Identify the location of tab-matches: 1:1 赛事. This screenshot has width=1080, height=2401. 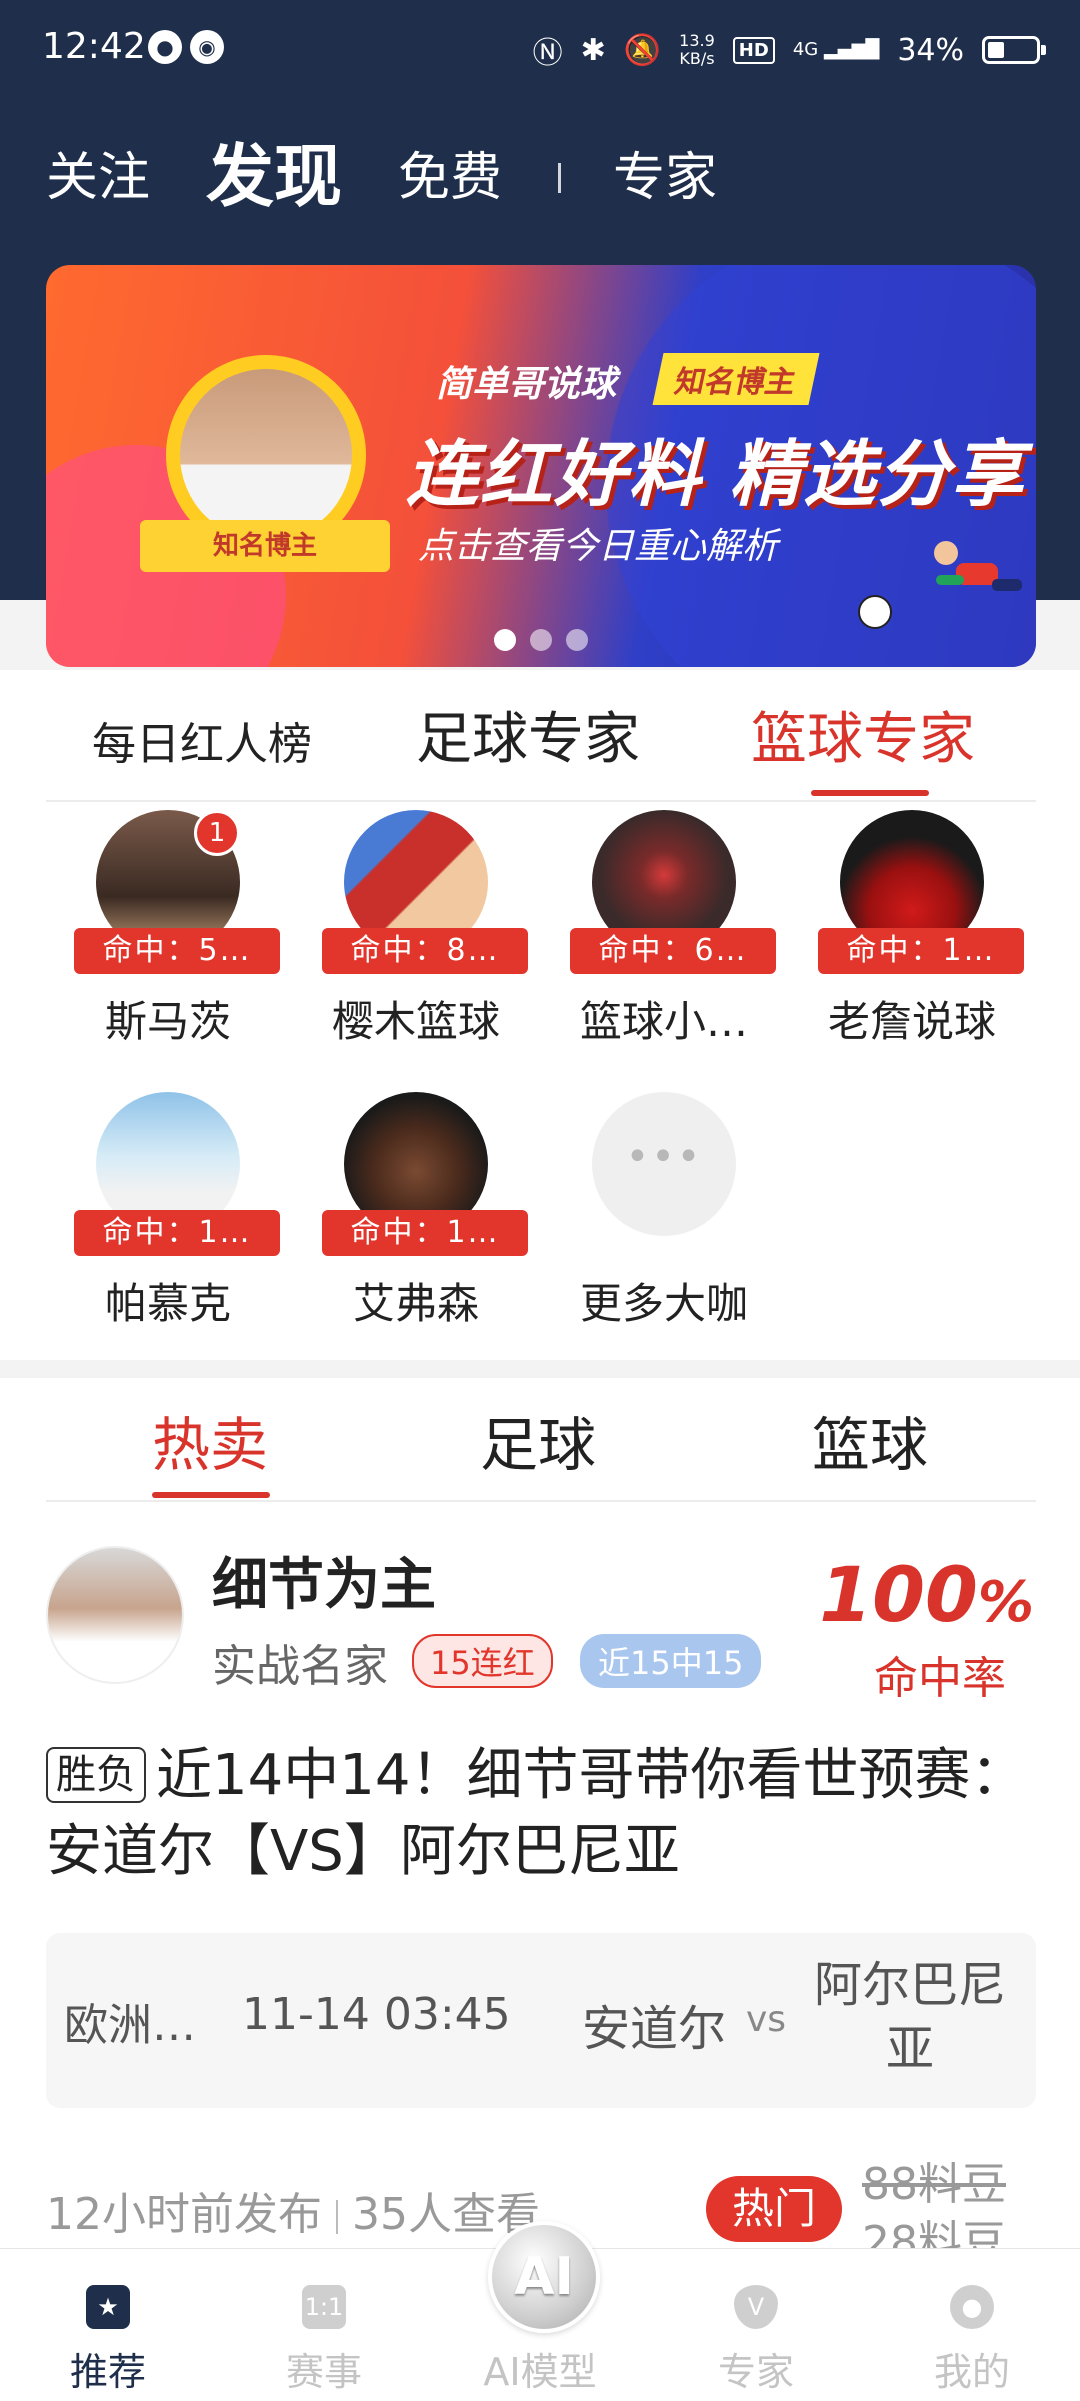
(324, 2325).